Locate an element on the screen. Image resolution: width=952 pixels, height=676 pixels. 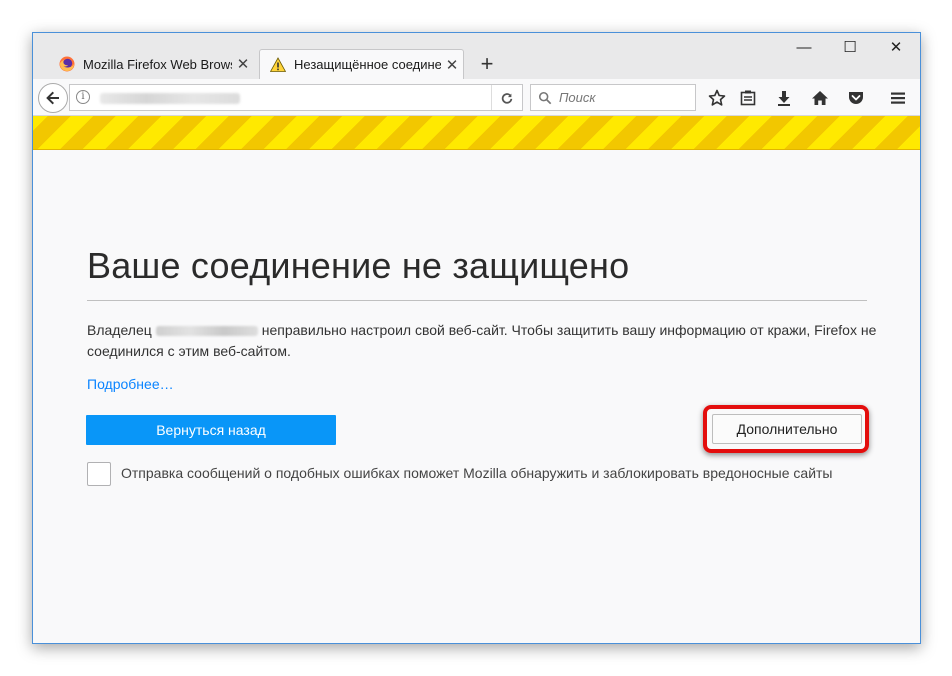
firefox-icon is located at coordinates (67, 64).